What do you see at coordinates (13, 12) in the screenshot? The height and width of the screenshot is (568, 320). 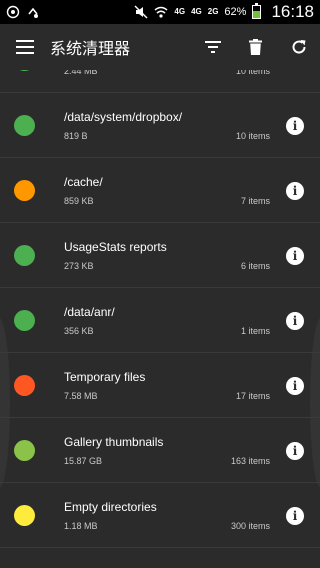 I see `notification-app-icon` at bounding box center [13, 12].